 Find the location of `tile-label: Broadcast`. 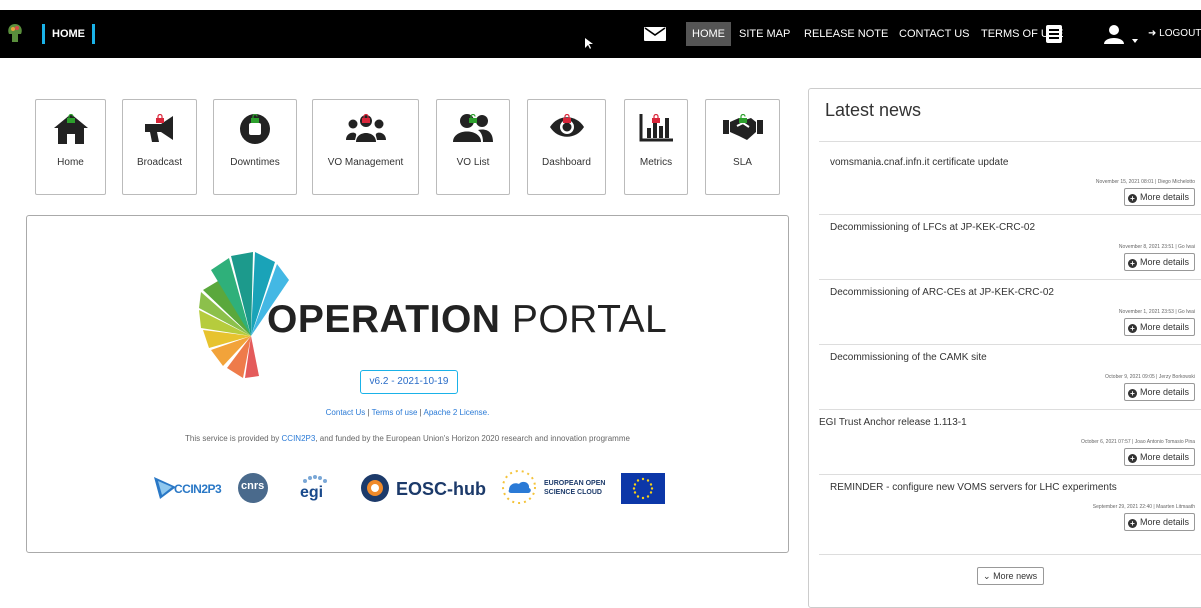

tile-label: Broadcast is located at coordinates (159, 162).